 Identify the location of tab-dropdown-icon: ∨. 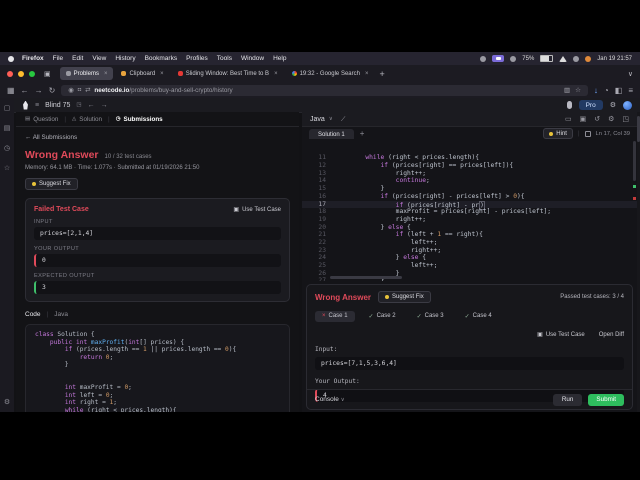
(630, 74).